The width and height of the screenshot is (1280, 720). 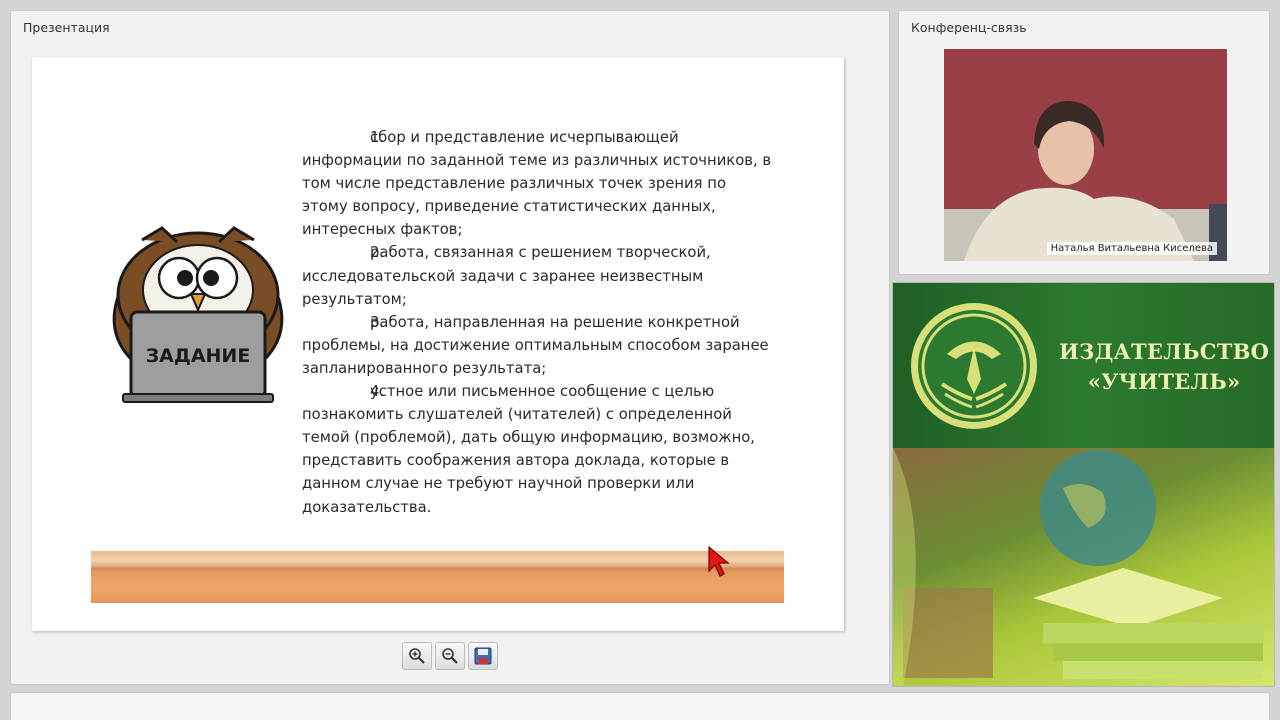 I want to click on participant-video-image, so click(x=1085, y=155).